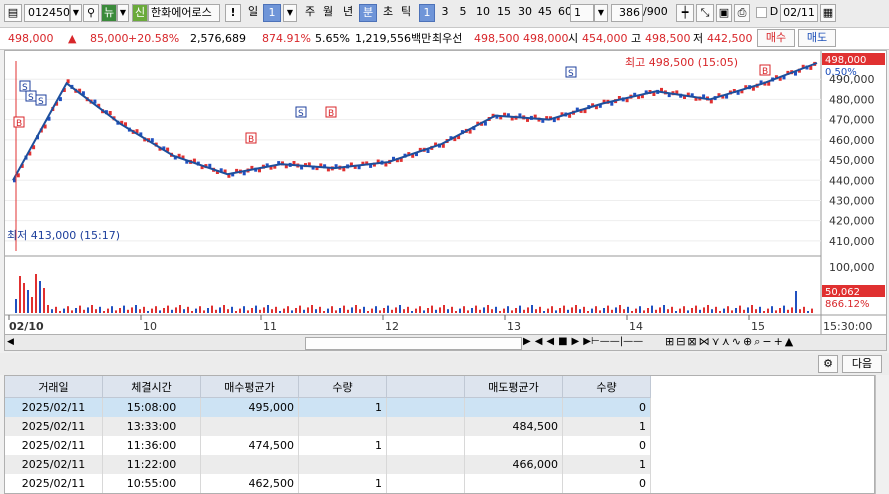  I want to click on table-row: 2025/02/11 13:33:00 484,500 1, so click(328, 426).